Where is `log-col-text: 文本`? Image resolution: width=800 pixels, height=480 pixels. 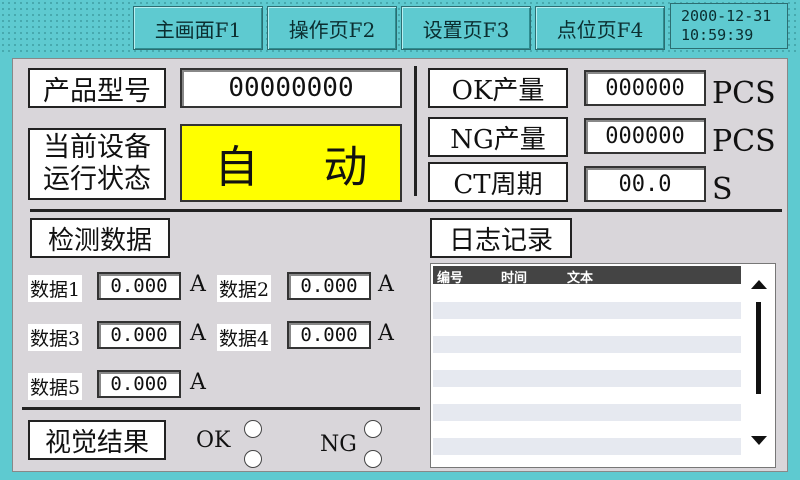
log-col-text: 文本 is located at coordinates (580, 278).